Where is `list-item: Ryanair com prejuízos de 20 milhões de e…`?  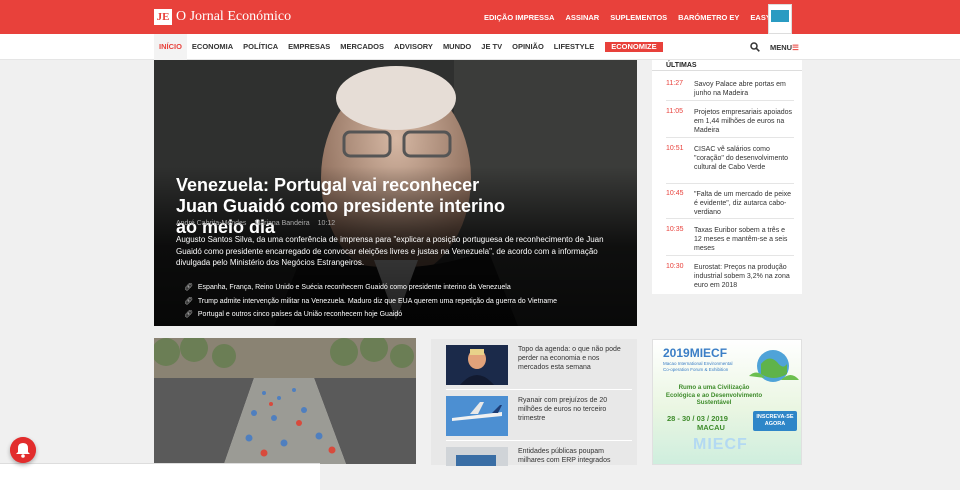
list-item: Ryanair com prejuízos de 20 milhões de e… is located at coordinates (537, 416).